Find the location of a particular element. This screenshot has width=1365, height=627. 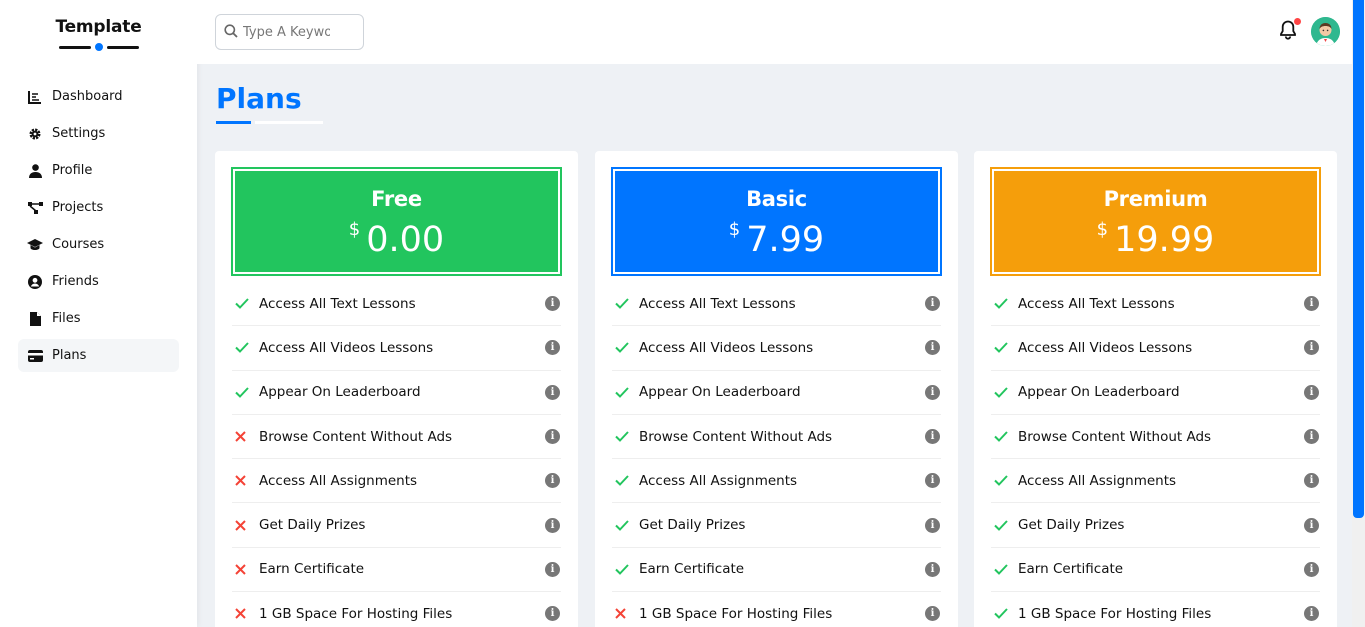

sidebar-item-friends: Friends is located at coordinates (98, 281).